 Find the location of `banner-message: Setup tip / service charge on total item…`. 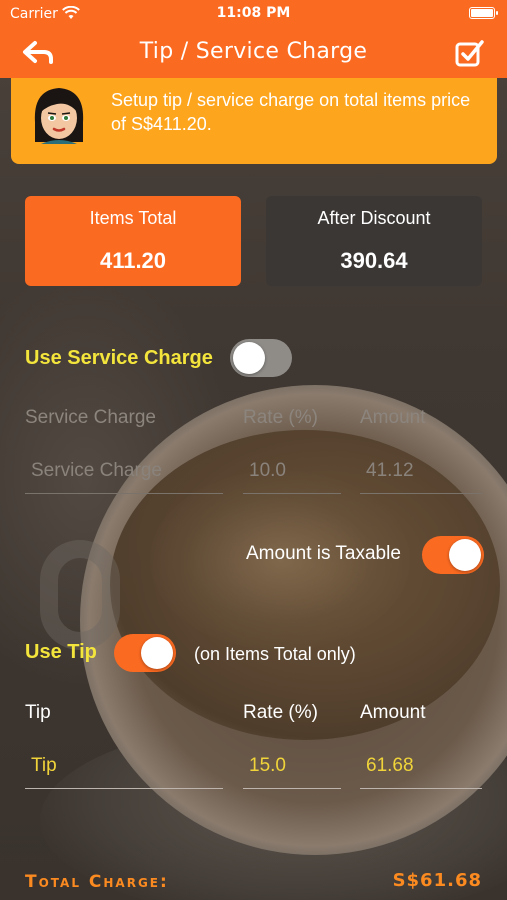

banner-message: Setup tip / service charge on total item… is located at coordinates (291, 112).